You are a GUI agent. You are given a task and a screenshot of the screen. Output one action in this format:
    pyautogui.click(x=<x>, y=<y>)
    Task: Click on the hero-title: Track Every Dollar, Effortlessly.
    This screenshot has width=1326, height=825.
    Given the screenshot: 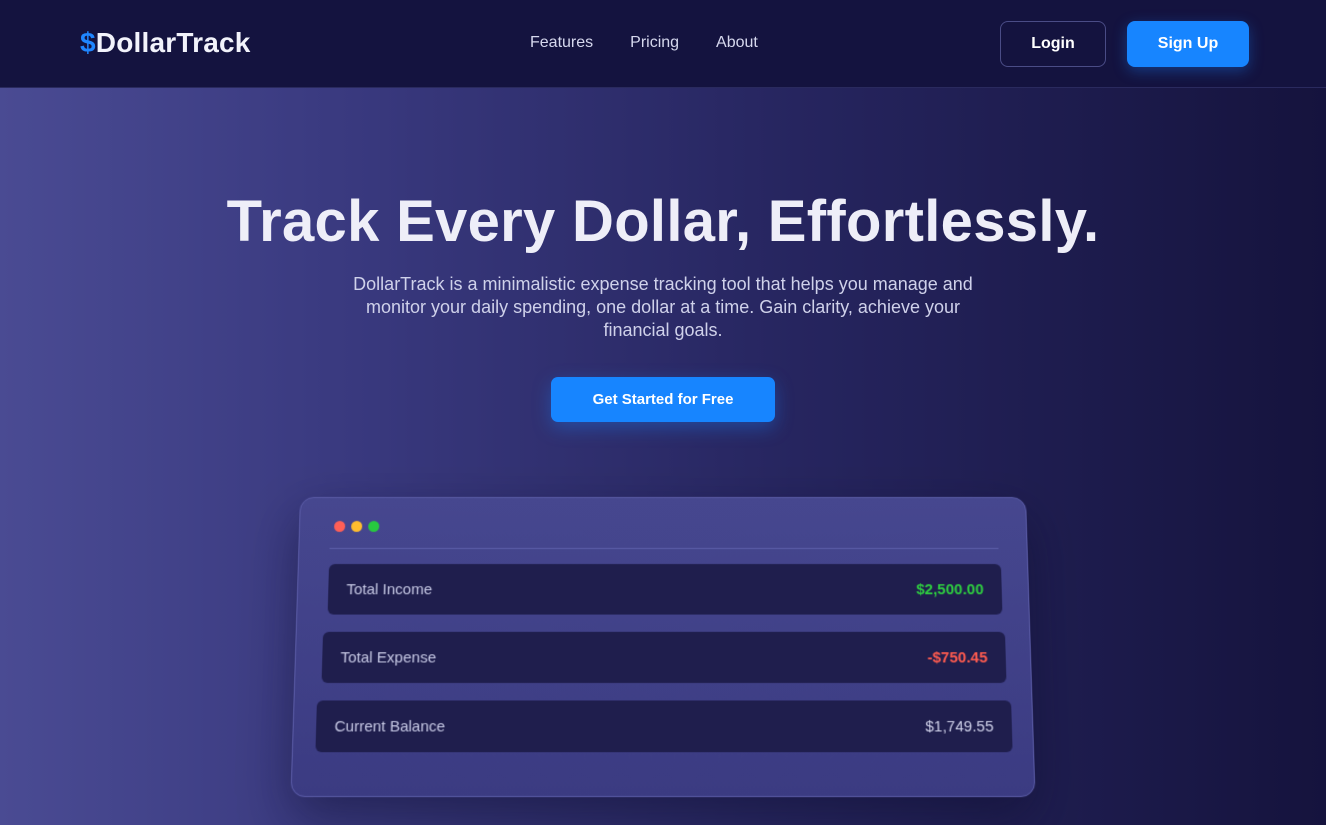 What is the action you would take?
    pyautogui.click(x=663, y=221)
    